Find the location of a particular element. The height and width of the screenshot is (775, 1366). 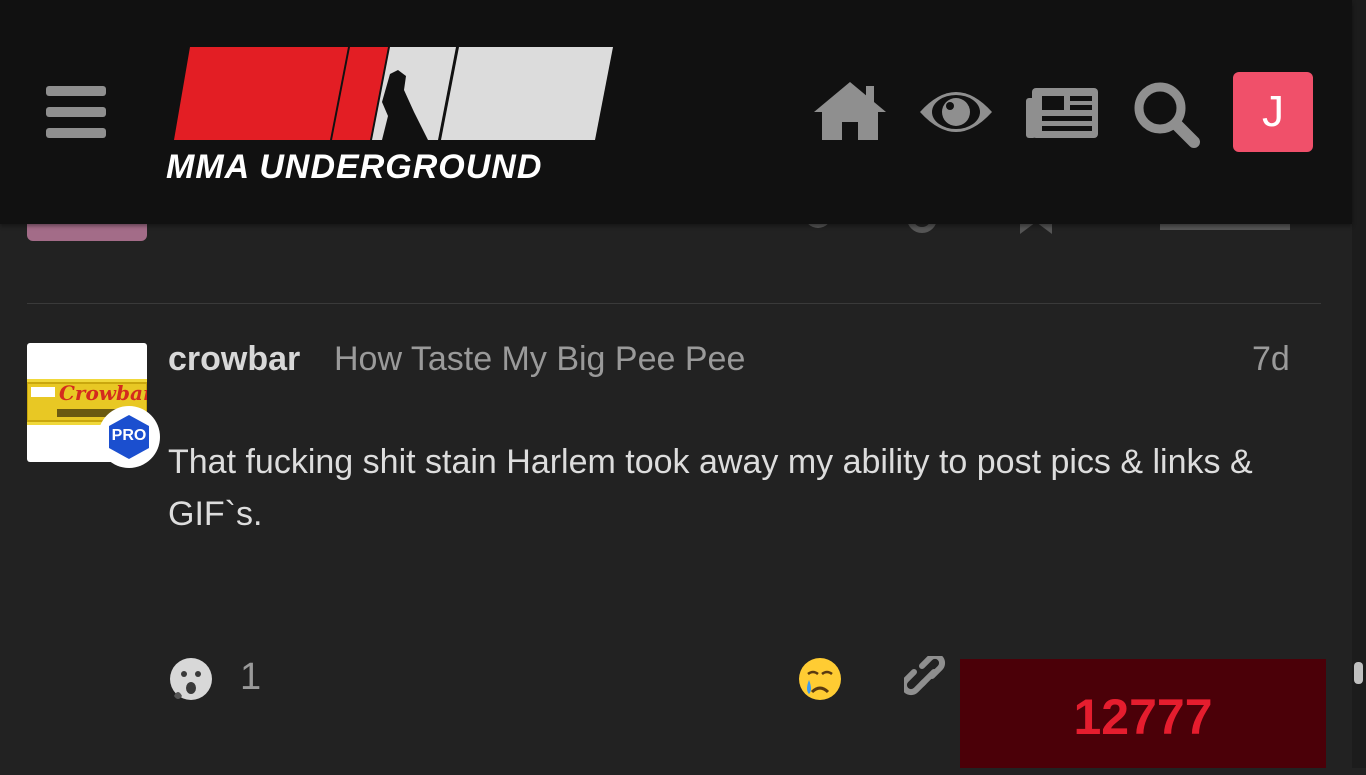

home-icon is located at coordinates (852, 113).